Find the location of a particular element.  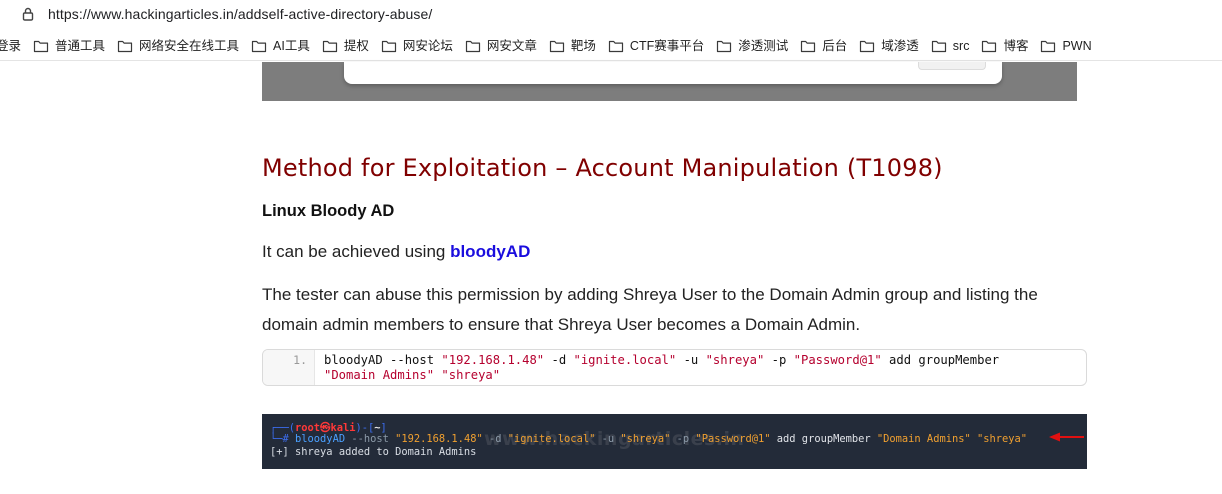

bookmark-label: 后台 is located at coordinates (835, 45).